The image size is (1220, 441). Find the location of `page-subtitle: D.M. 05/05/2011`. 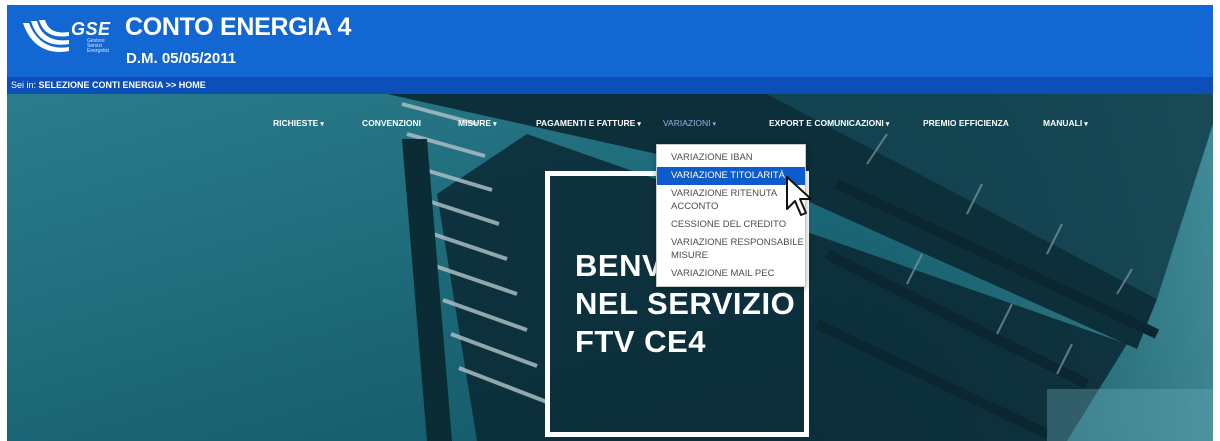

page-subtitle: D.M. 05/05/2011 is located at coordinates (181, 58).